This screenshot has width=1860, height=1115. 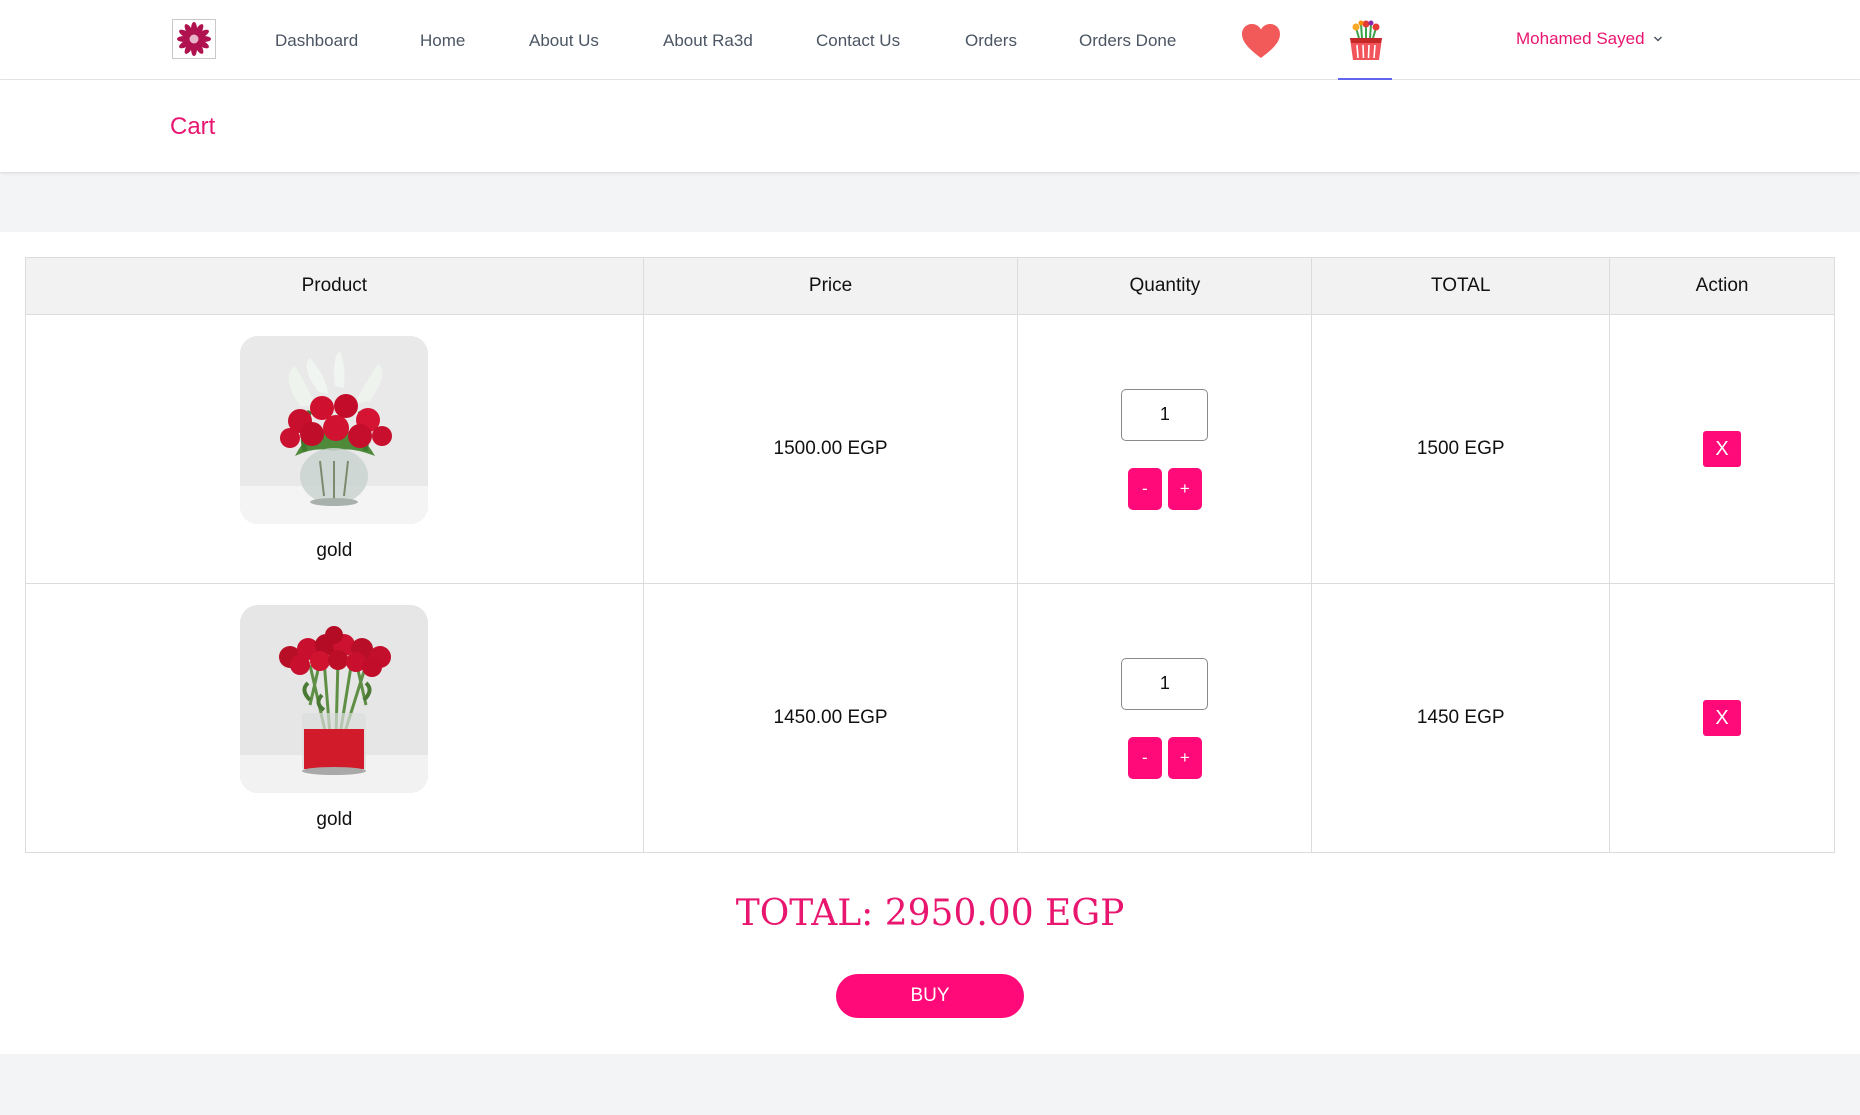 I want to click on flower-logo-icon, so click(x=194, y=39).